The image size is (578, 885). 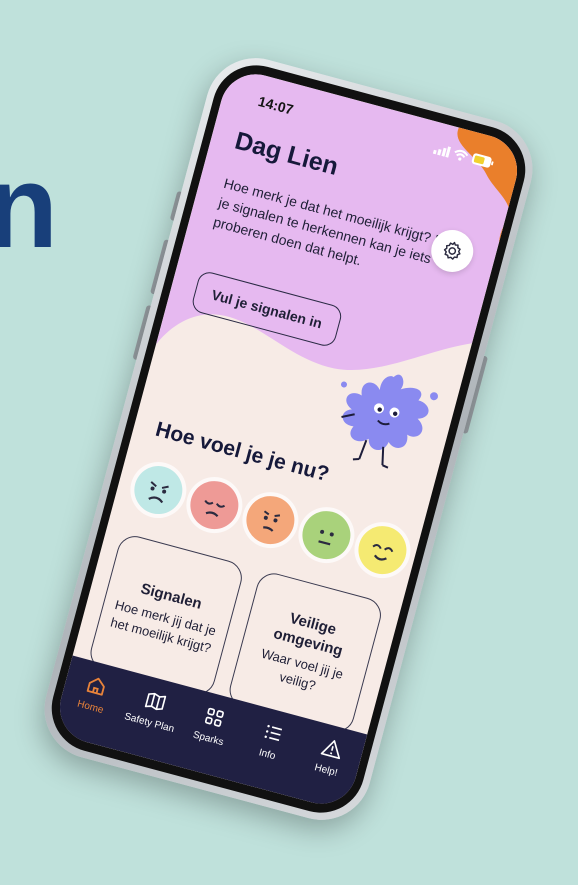 I want to click on gear-icon, so click(x=452, y=250).